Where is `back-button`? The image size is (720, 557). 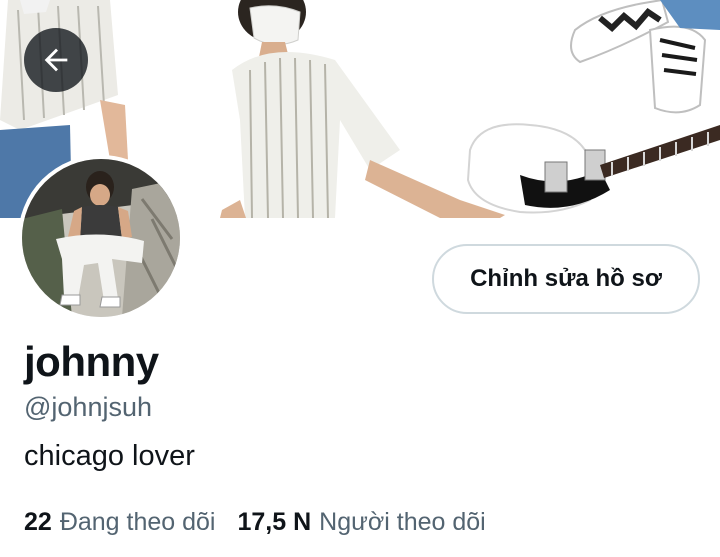 back-button is located at coordinates (56, 60).